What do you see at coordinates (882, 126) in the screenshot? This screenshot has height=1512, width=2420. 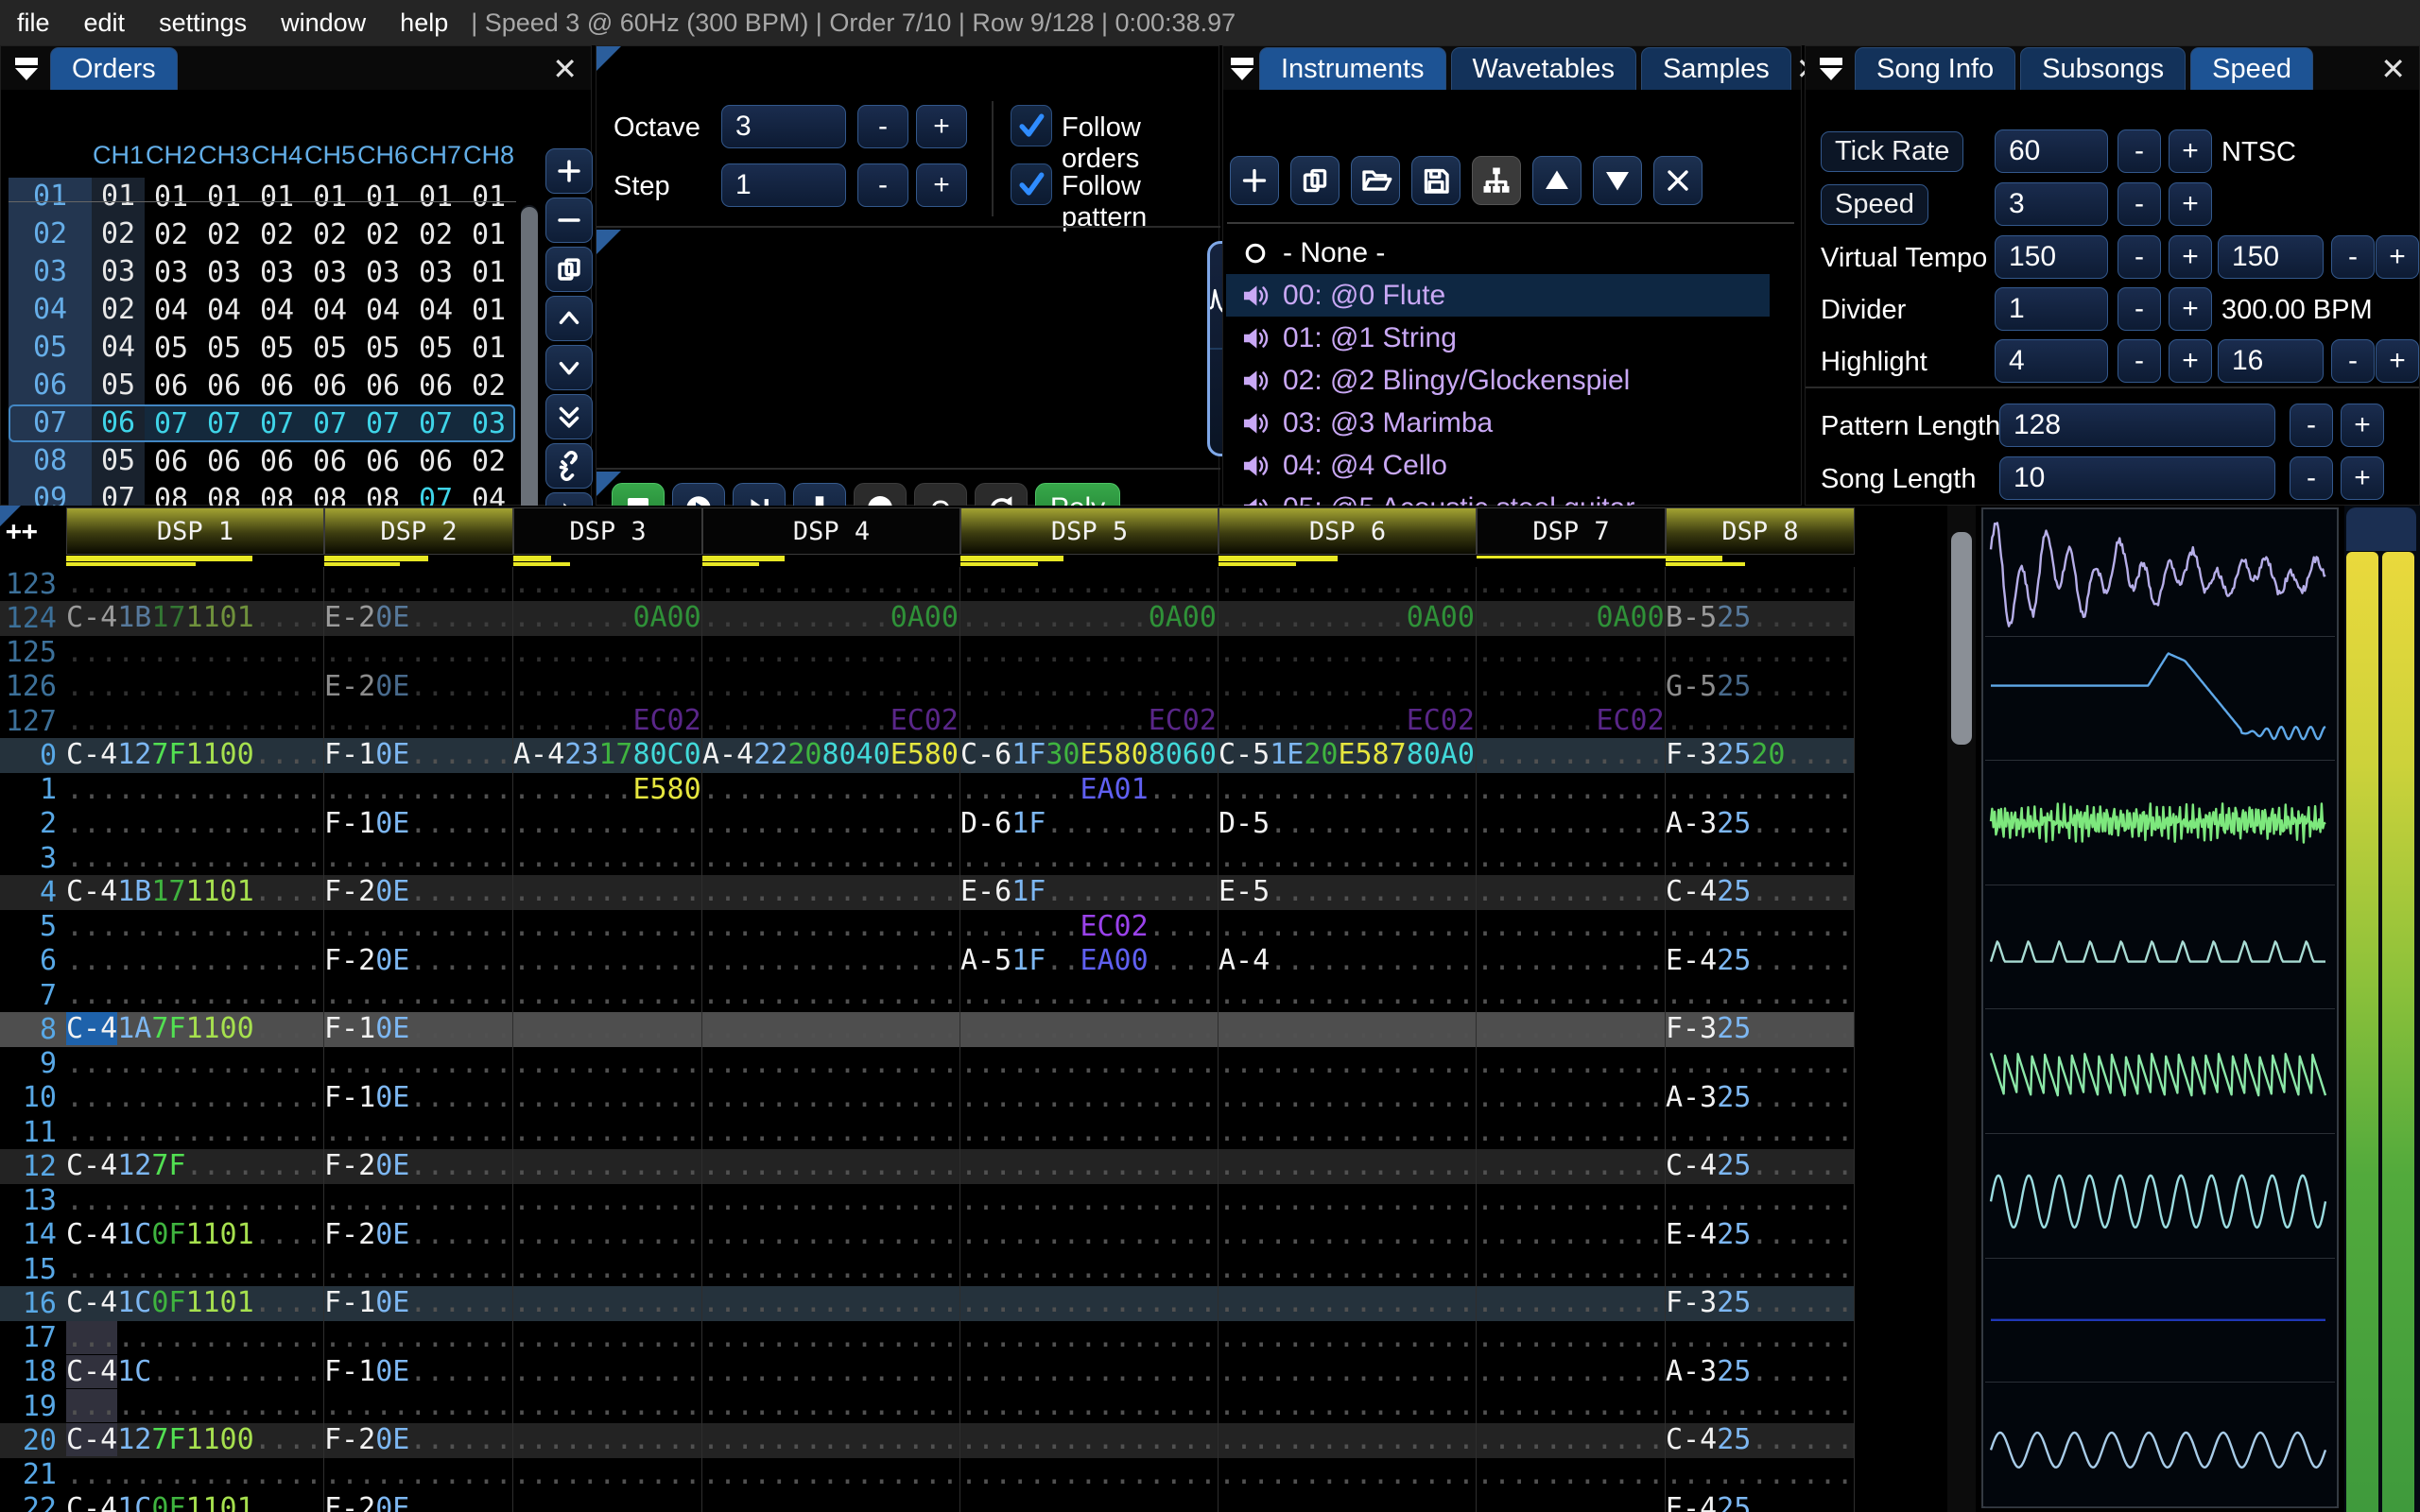 I see `octave-minus-button: -` at bounding box center [882, 126].